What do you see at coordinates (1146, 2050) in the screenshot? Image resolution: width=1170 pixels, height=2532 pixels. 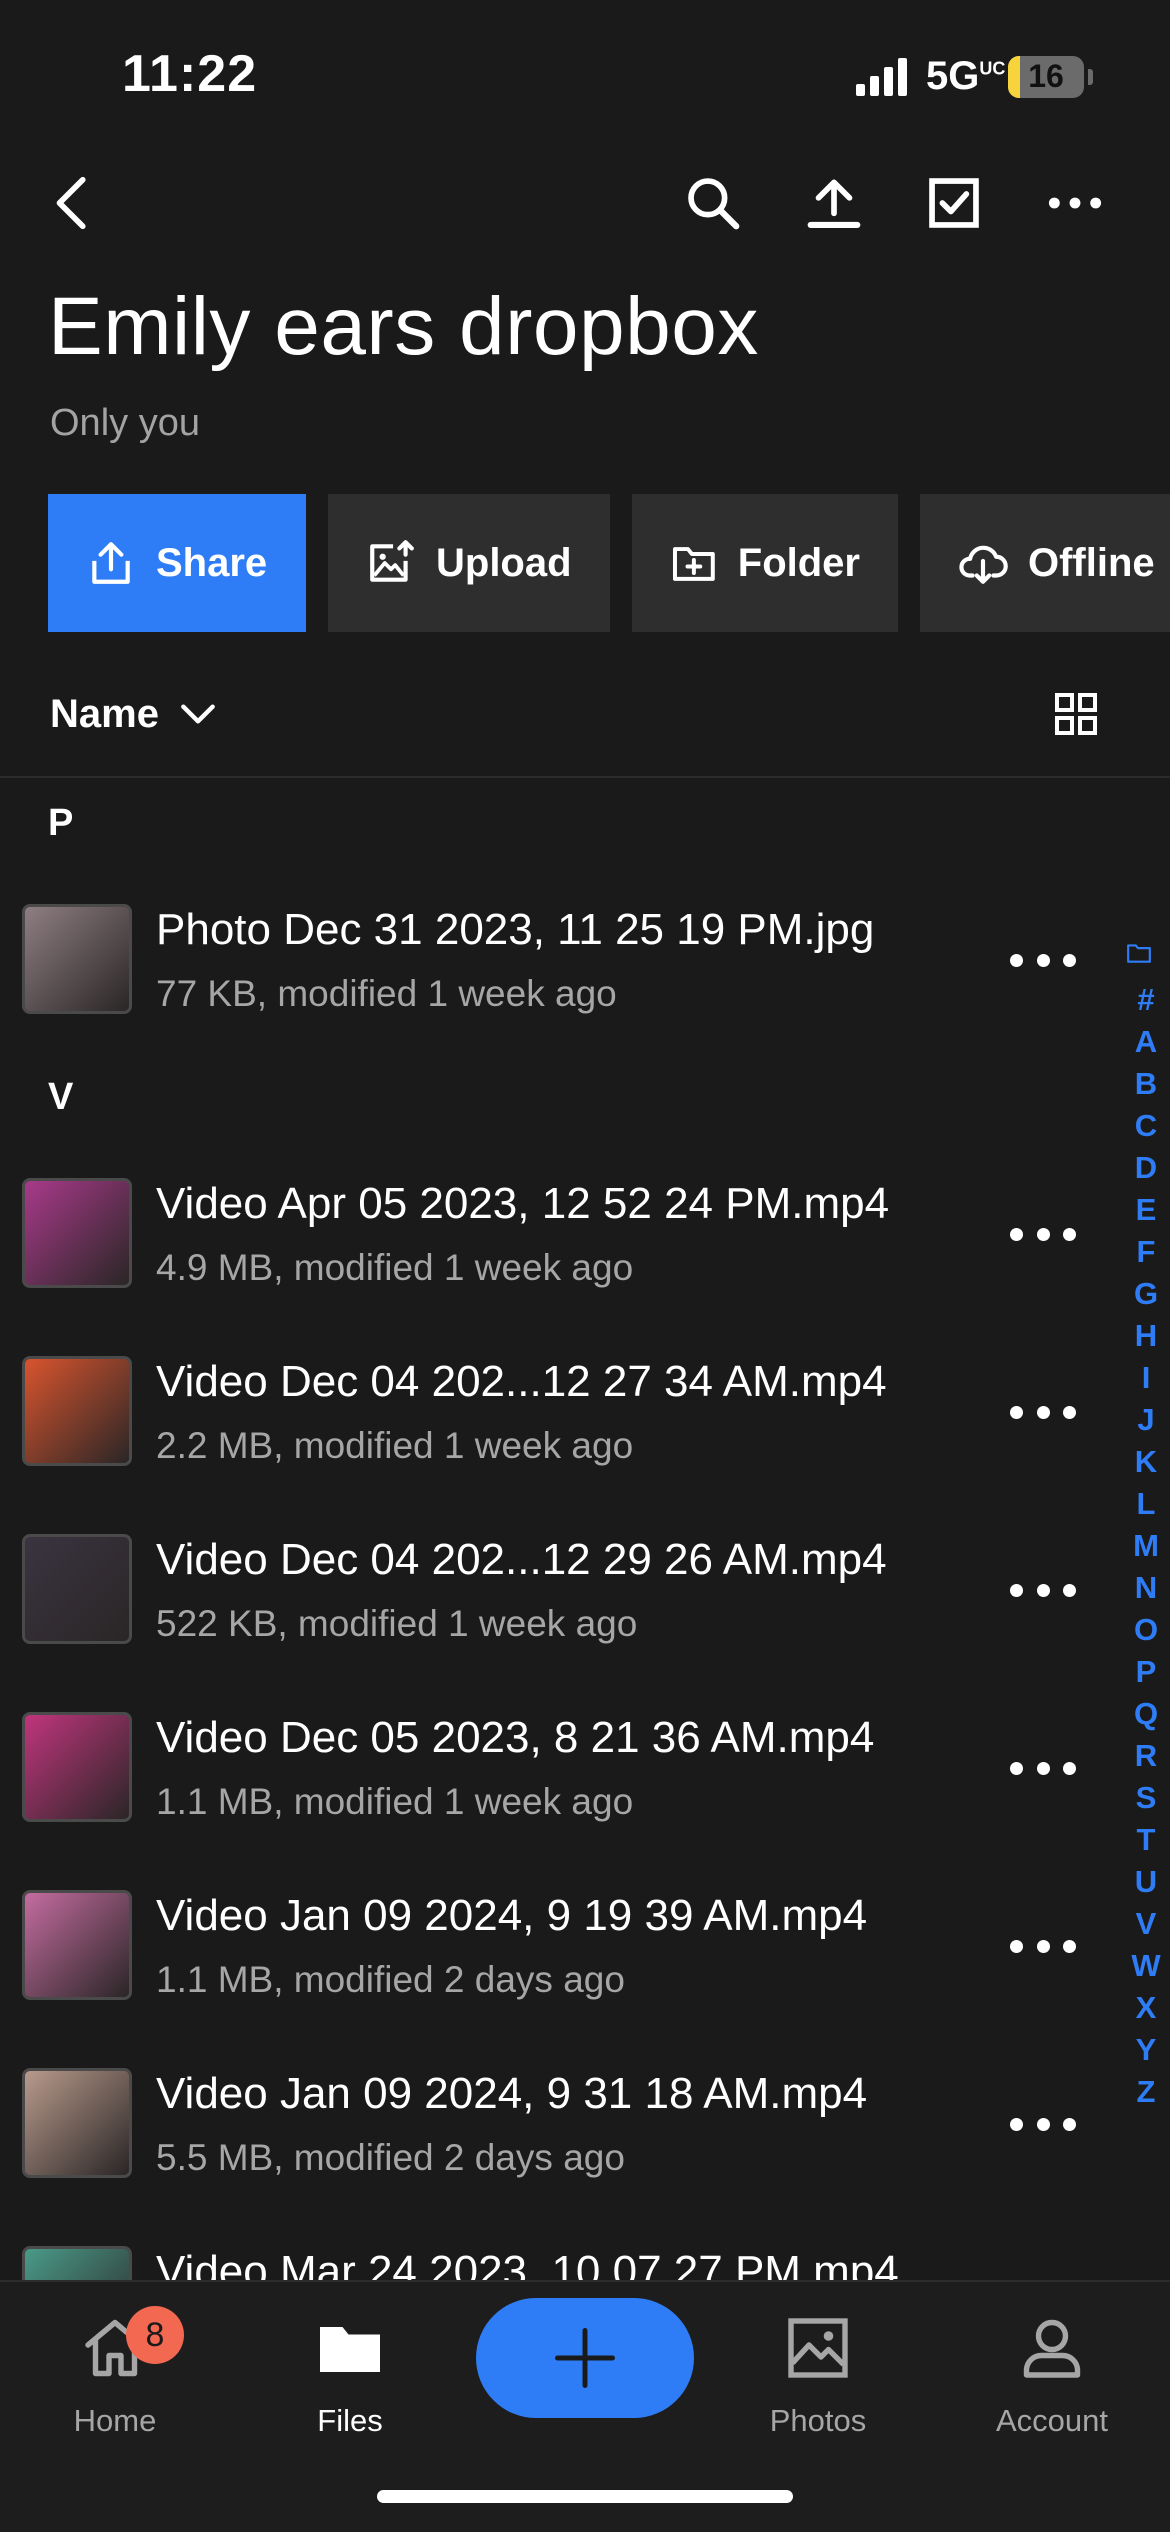 I see `alphabet-index-letter: Y` at bounding box center [1146, 2050].